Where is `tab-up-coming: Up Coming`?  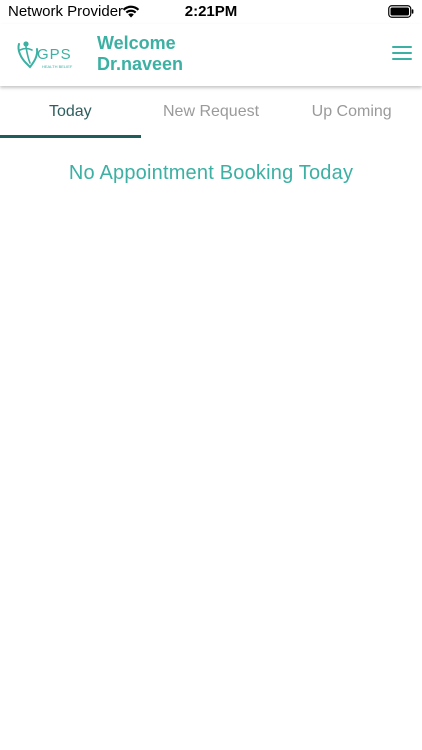 tab-up-coming: Up Coming is located at coordinates (351, 112).